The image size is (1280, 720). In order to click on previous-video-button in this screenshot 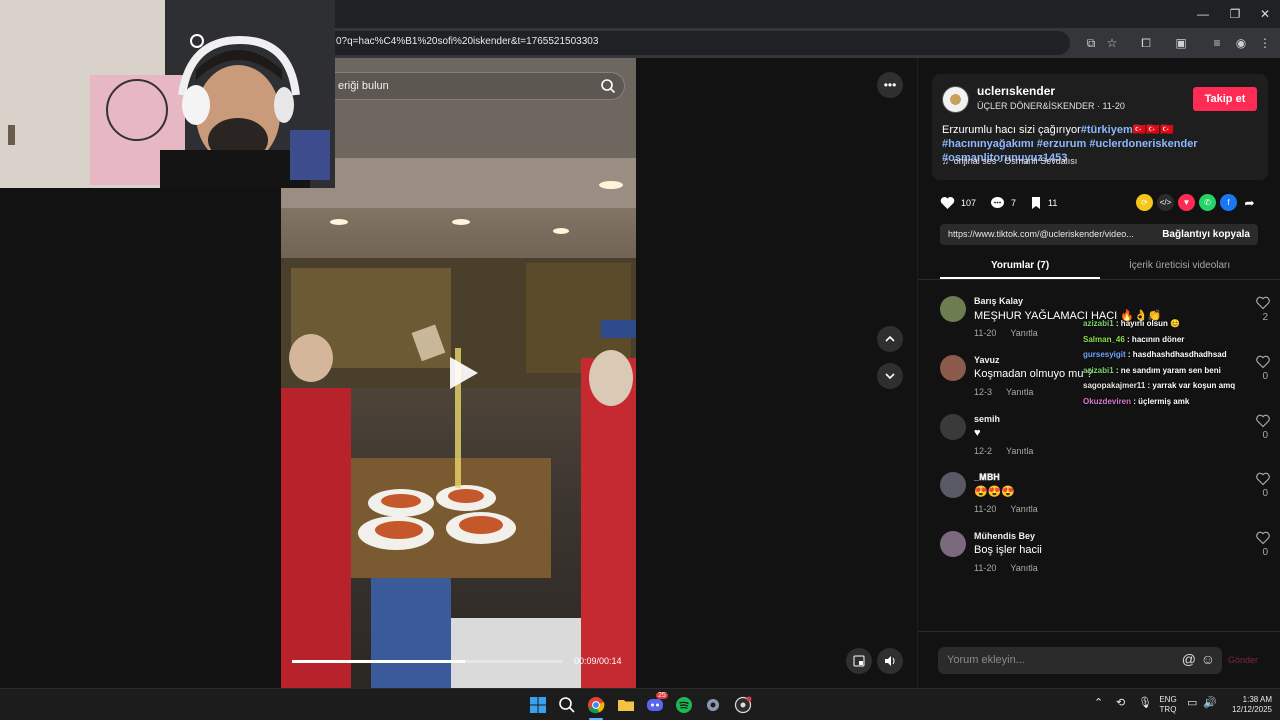, I will do `click(890, 339)`.